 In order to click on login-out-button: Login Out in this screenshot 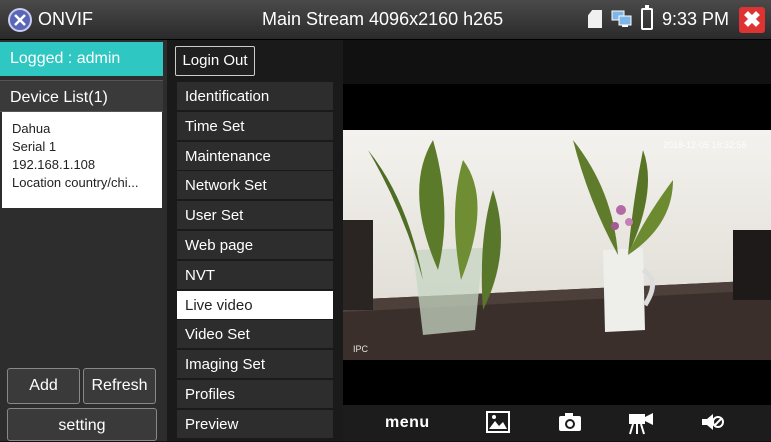, I will do `click(215, 61)`.